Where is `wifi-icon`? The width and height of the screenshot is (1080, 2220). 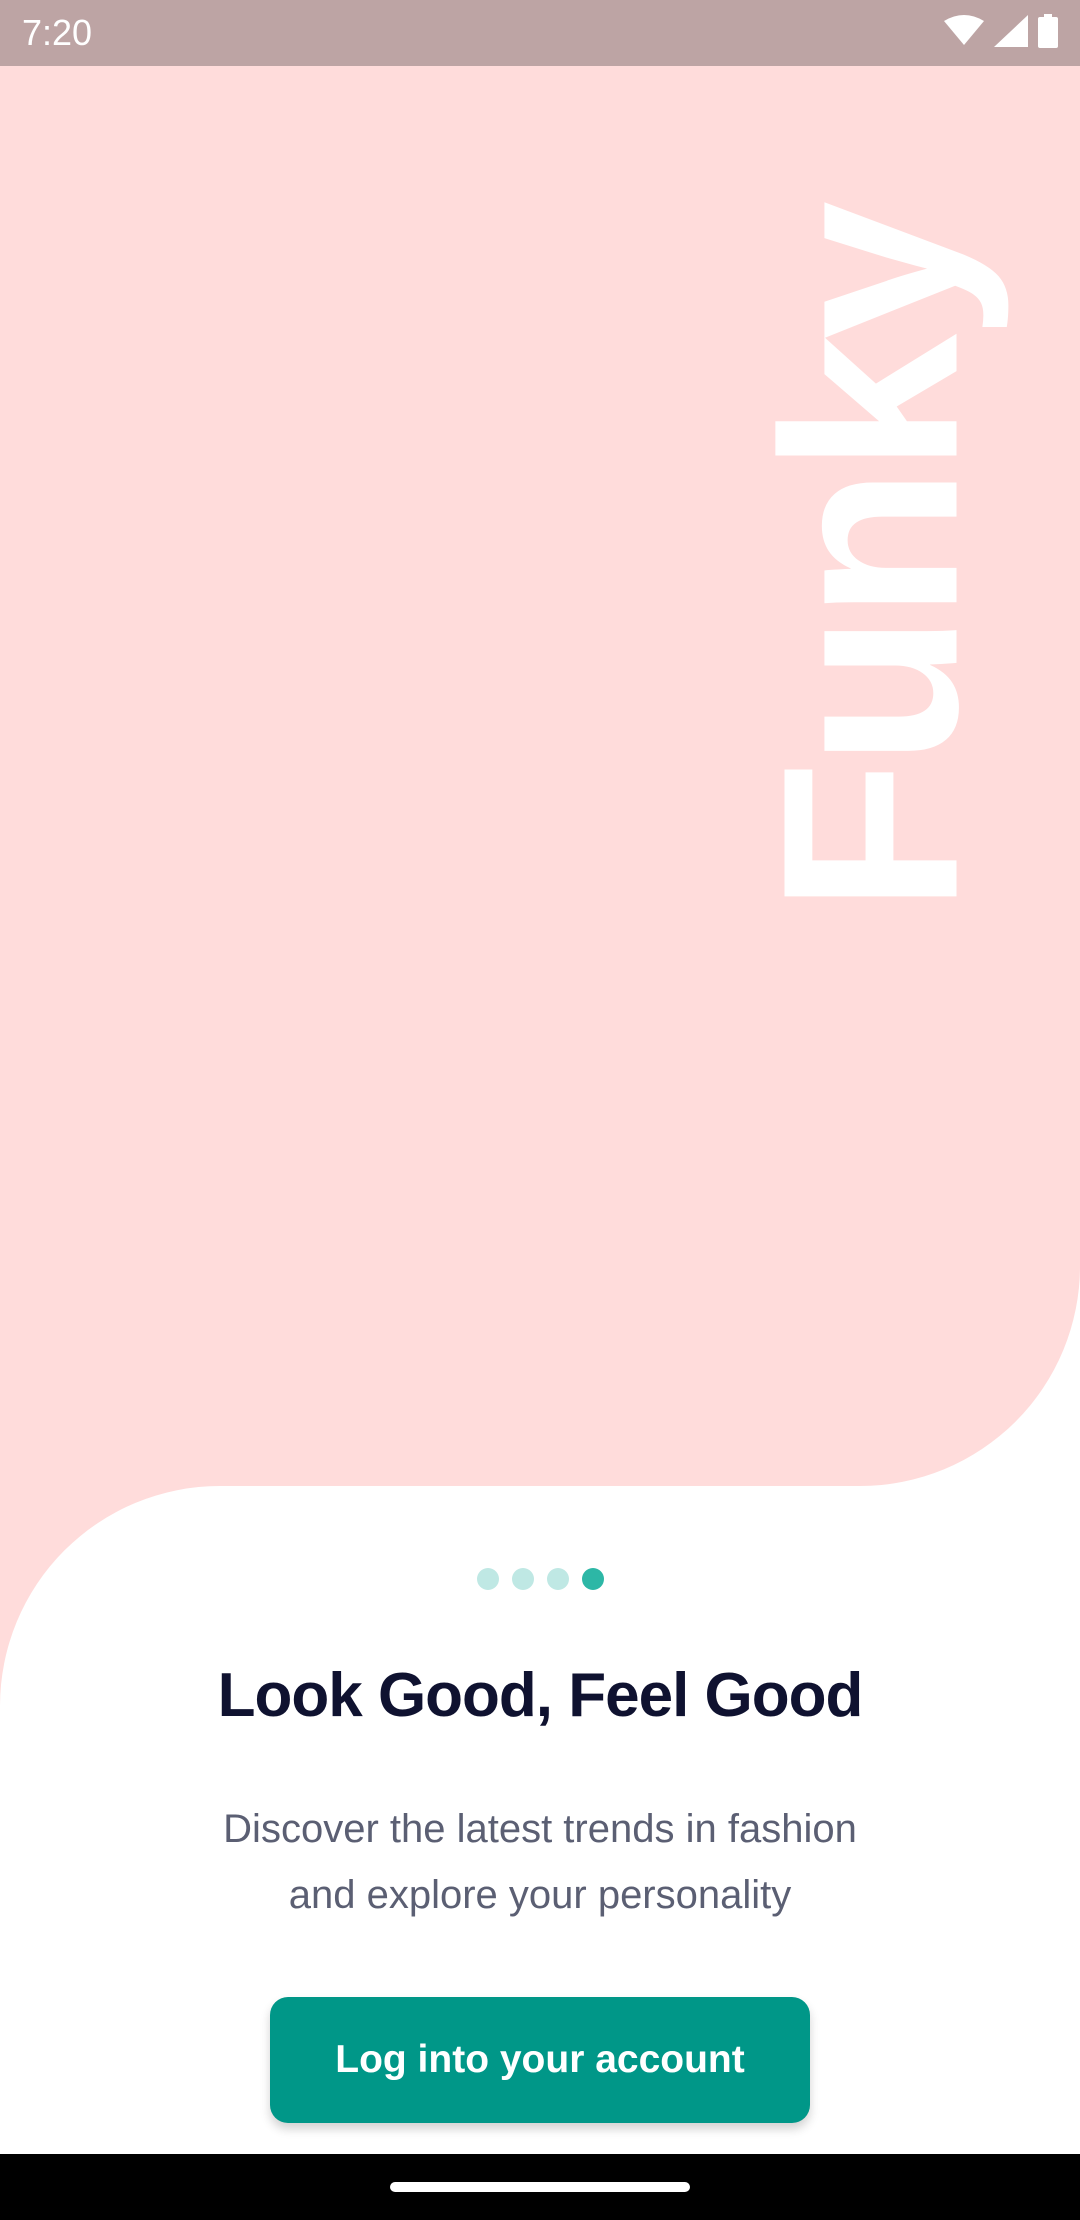
wifi-icon is located at coordinates (964, 33).